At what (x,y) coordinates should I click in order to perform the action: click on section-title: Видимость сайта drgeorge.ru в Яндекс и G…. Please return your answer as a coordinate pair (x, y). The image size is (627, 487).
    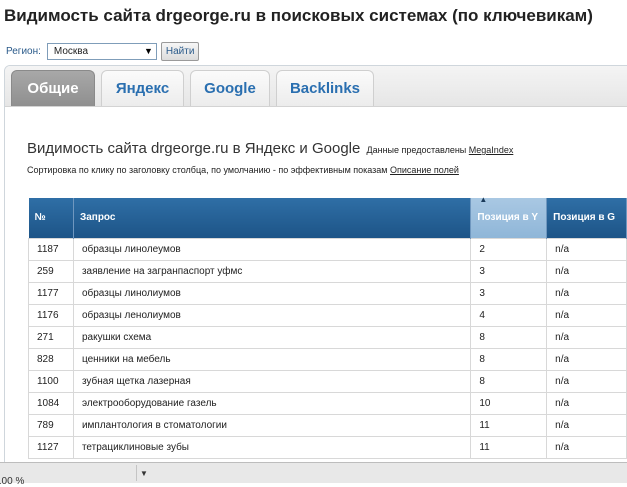
    Looking at the image, I should click on (270, 148).